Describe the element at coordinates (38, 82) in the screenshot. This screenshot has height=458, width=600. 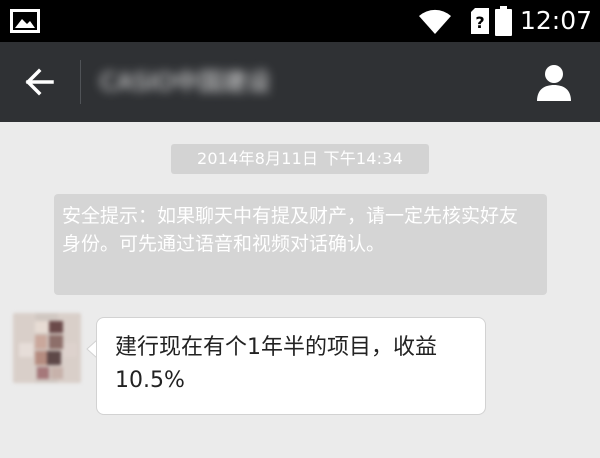
I see `back-arrow-icon` at that location.